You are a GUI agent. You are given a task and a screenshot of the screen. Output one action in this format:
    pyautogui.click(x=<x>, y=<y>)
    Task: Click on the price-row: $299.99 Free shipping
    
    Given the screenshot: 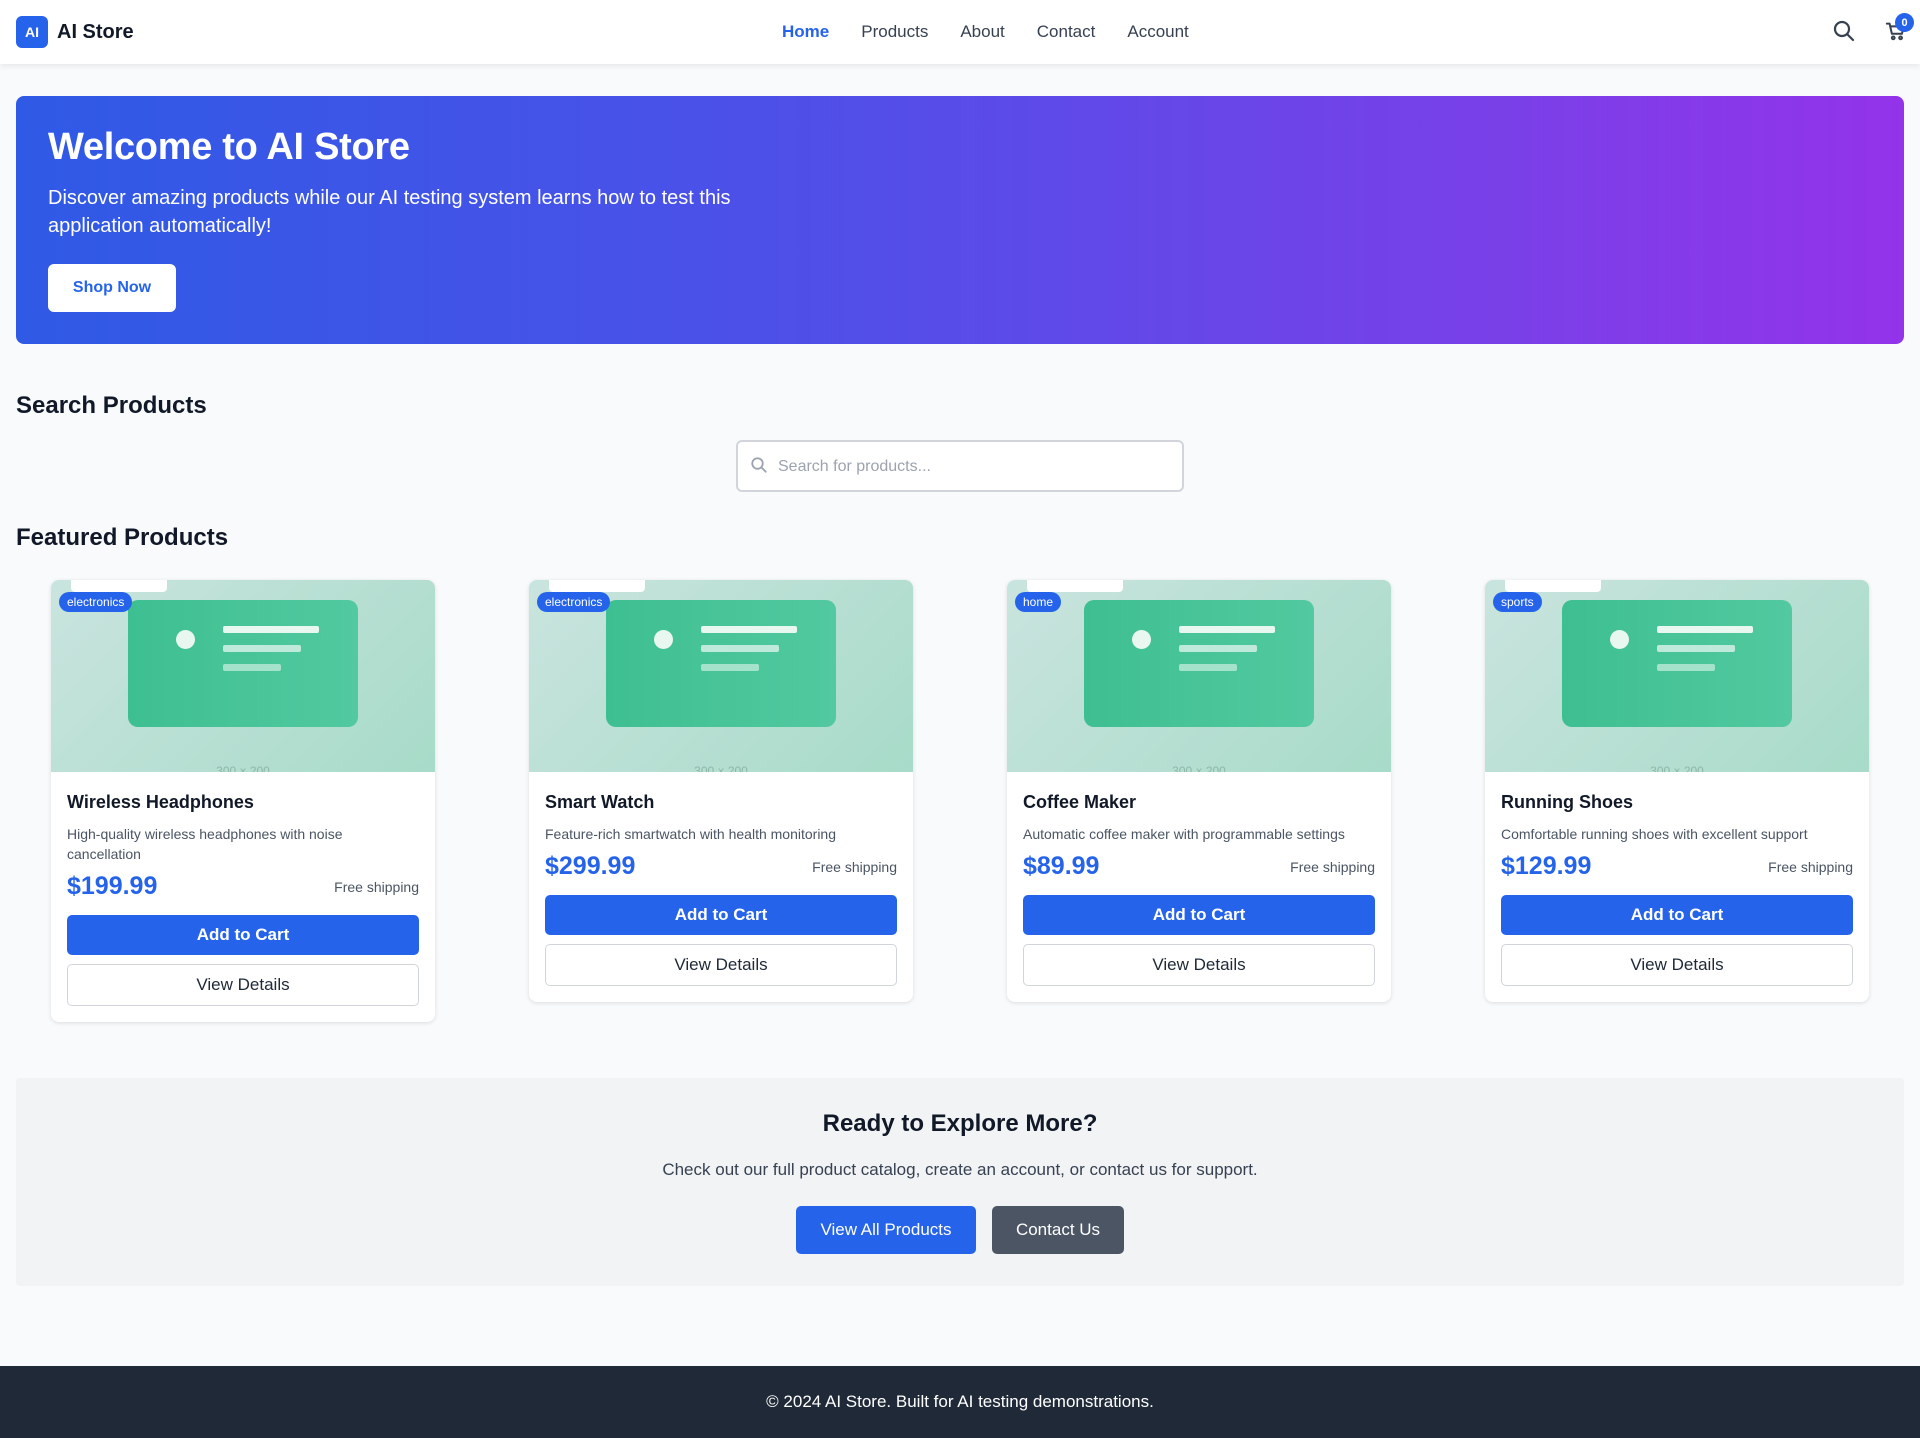 What is the action you would take?
    pyautogui.click(x=721, y=866)
    